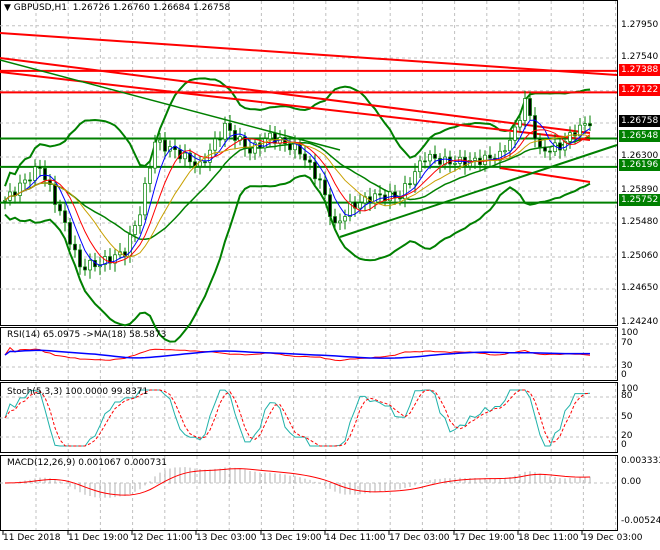 The height and width of the screenshot is (550, 660). I want to click on rsi-axis-label: 0, so click(624, 375).